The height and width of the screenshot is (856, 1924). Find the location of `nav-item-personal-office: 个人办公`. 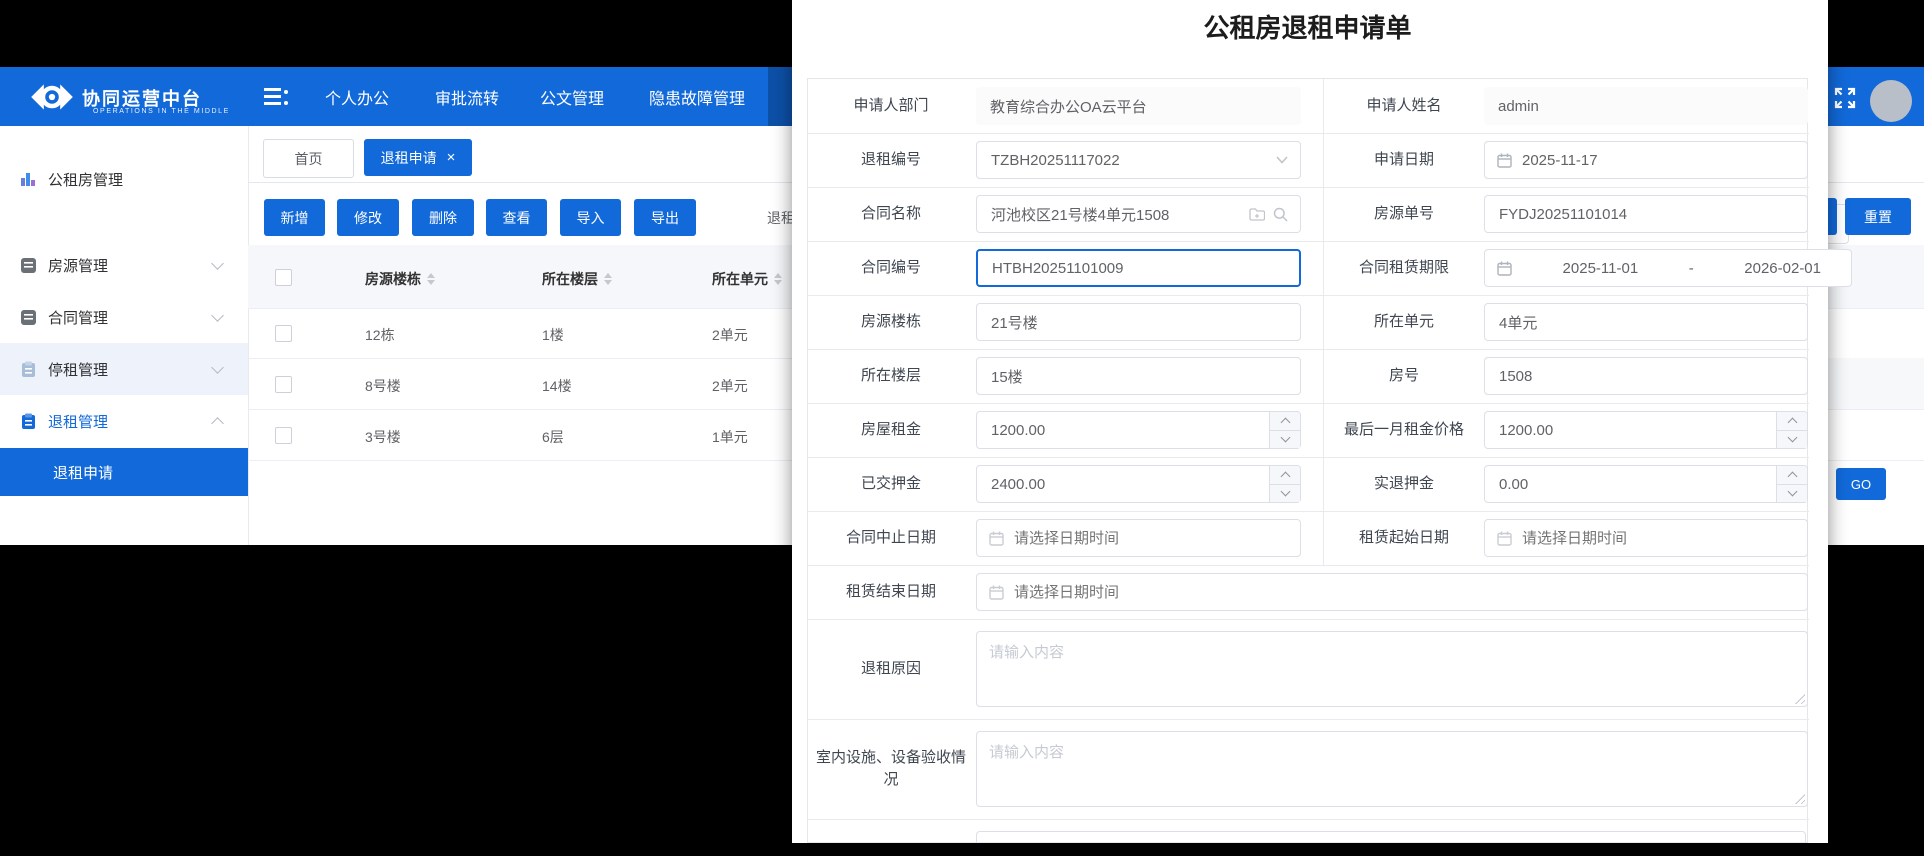

nav-item-personal-office: 个人办公 is located at coordinates (357, 96).